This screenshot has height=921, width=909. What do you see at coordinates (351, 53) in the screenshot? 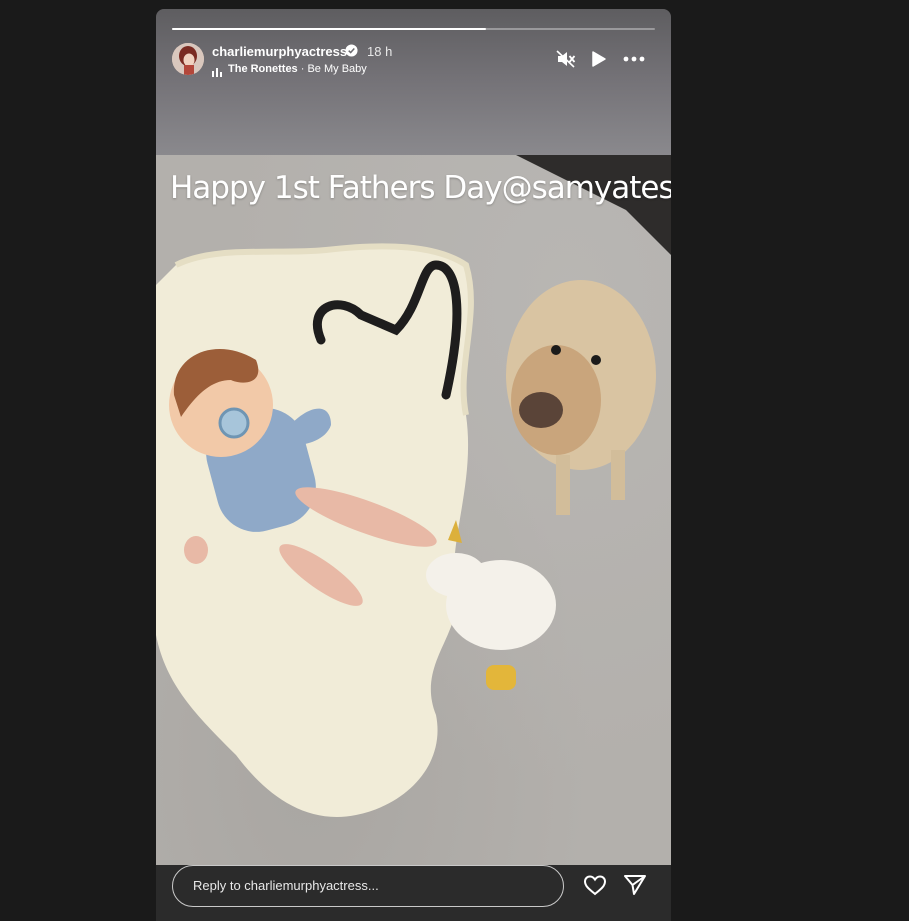
I see `verified-icon` at bounding box center [351, 53].